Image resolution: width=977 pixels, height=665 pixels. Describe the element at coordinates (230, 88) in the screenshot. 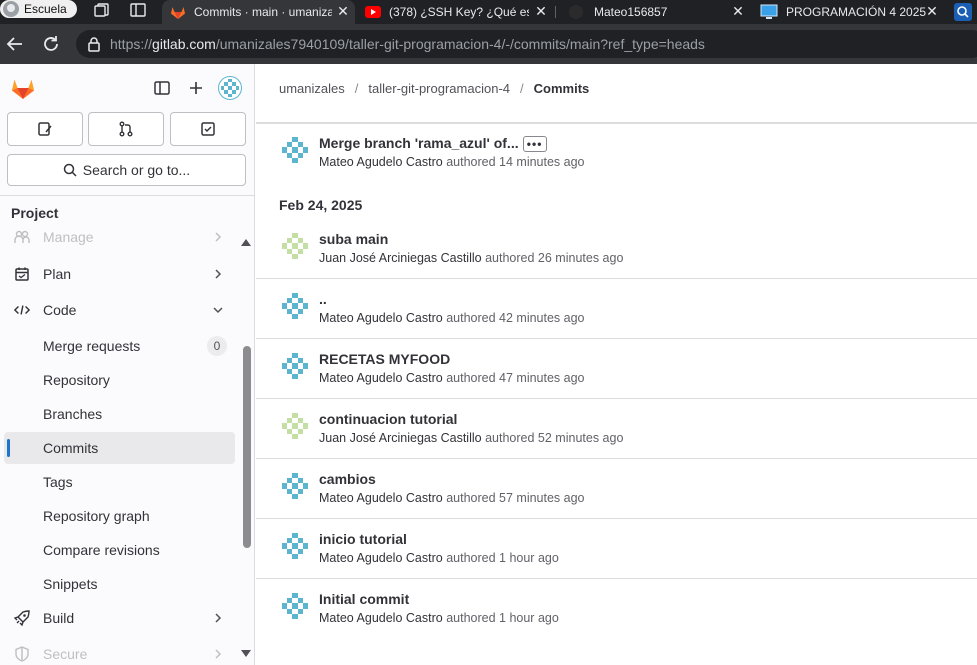

I see `user-avatar` at that location.